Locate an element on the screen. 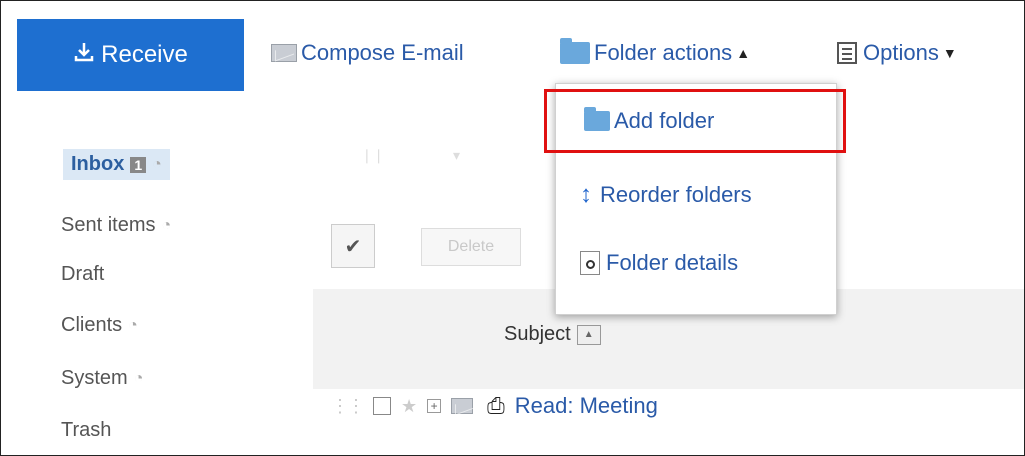  receive-button: Receive is located at coordinates (130, 55).